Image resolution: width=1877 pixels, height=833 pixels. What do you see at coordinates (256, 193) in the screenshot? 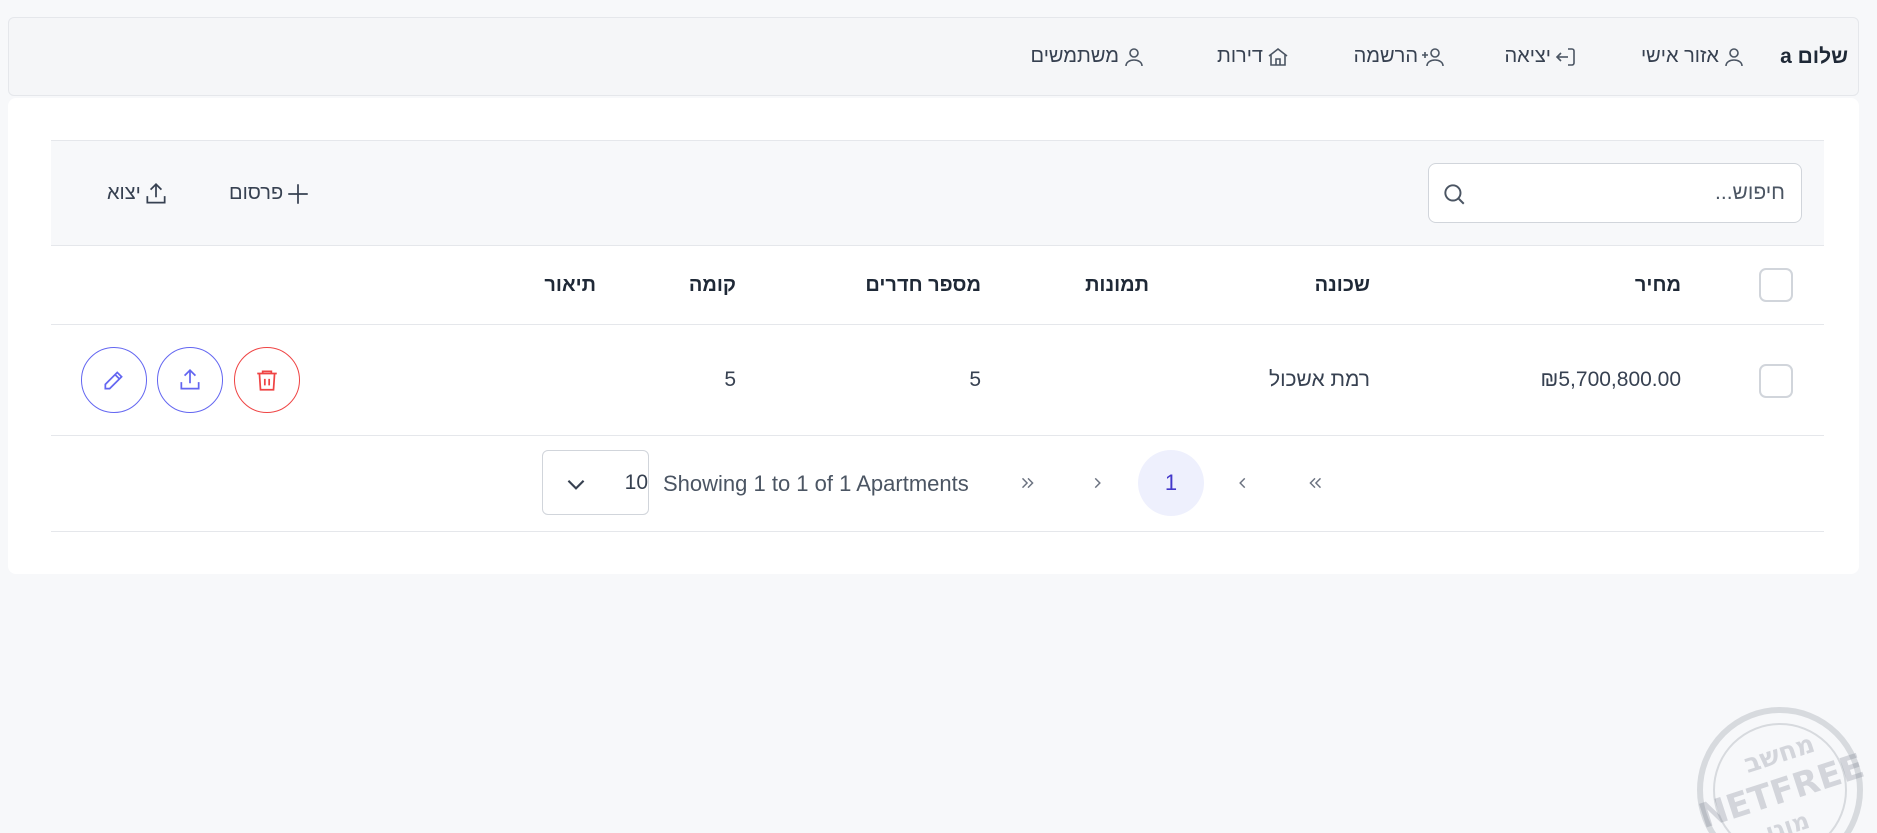
I see `publish-button-label: פרסום` at bounding box center [256, 193].